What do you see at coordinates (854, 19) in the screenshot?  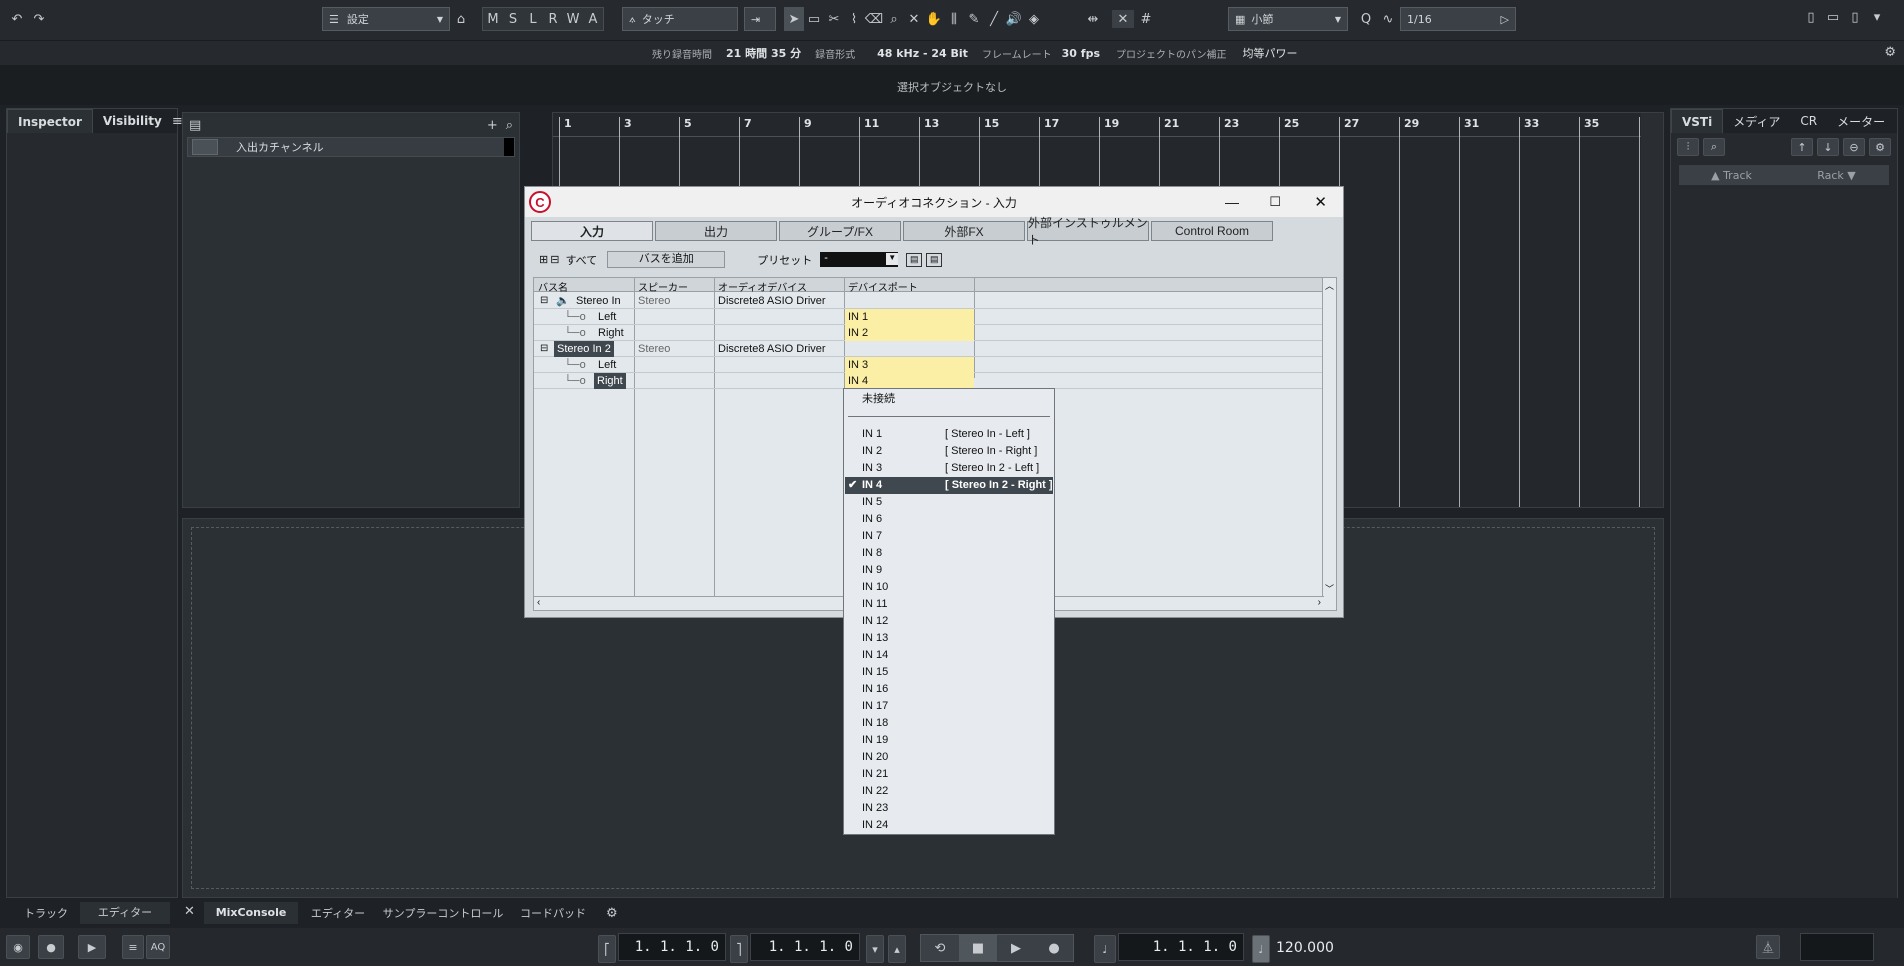 I see `glue-tool-icon: ⌇` at bounding box center [854, 19].